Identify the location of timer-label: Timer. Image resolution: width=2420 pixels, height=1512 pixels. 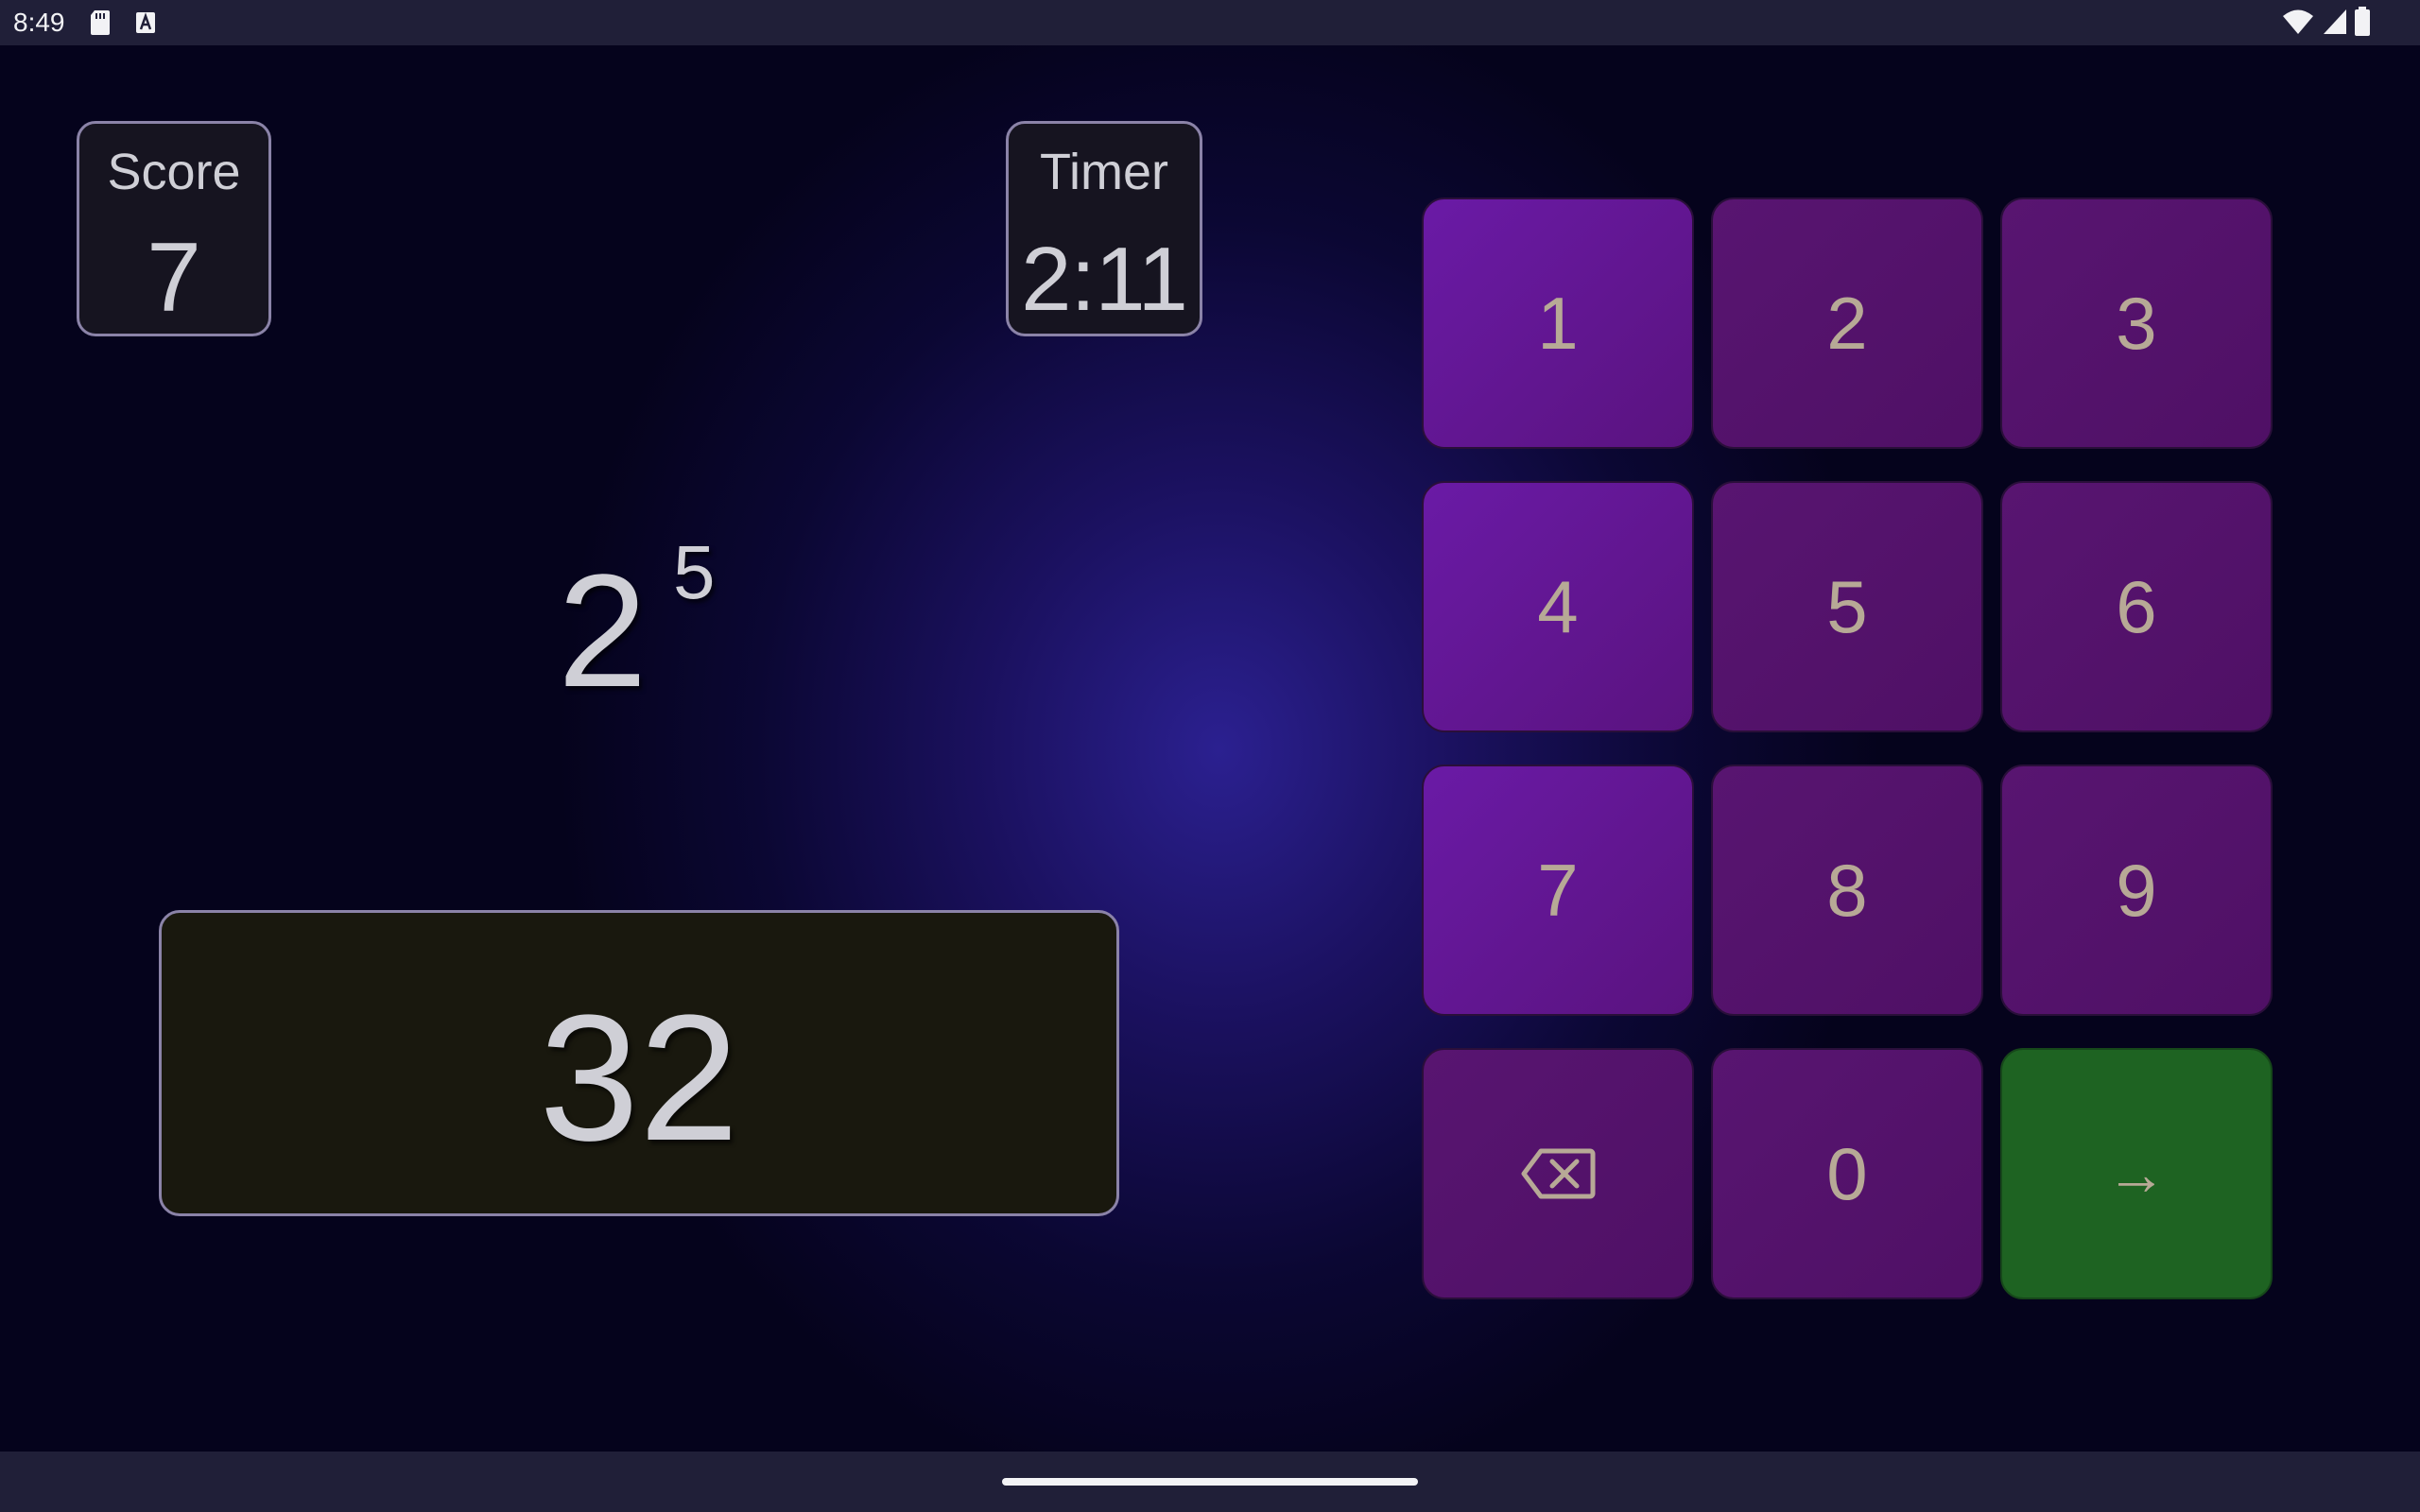
(1104, 172).